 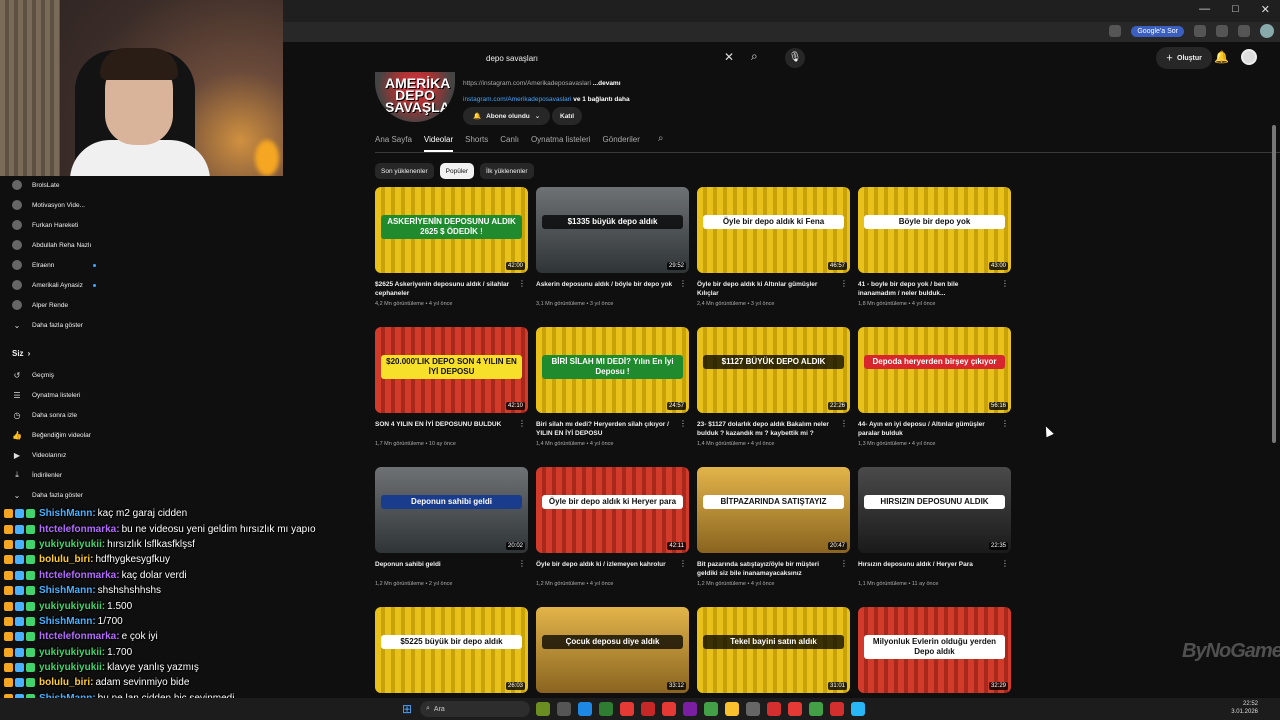 What do you see at coordinates (773, 510) in the screenshot?
I see `video-thumbnail: BİTPAZARINDA SATIŞTAYIZ 20:47` at bounding box center [773, 510].